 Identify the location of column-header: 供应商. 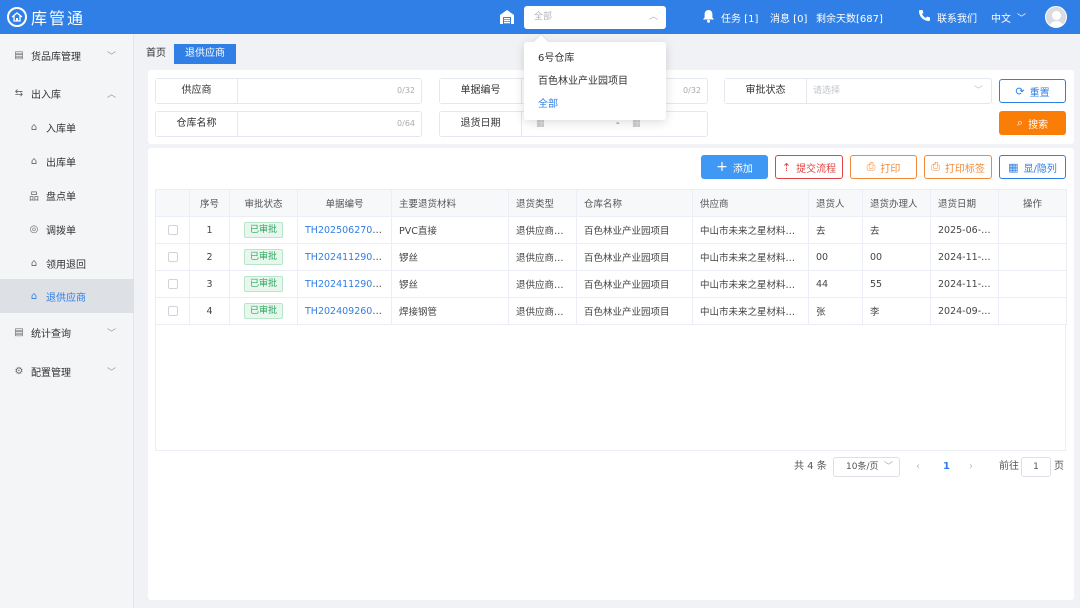
(750, 203).